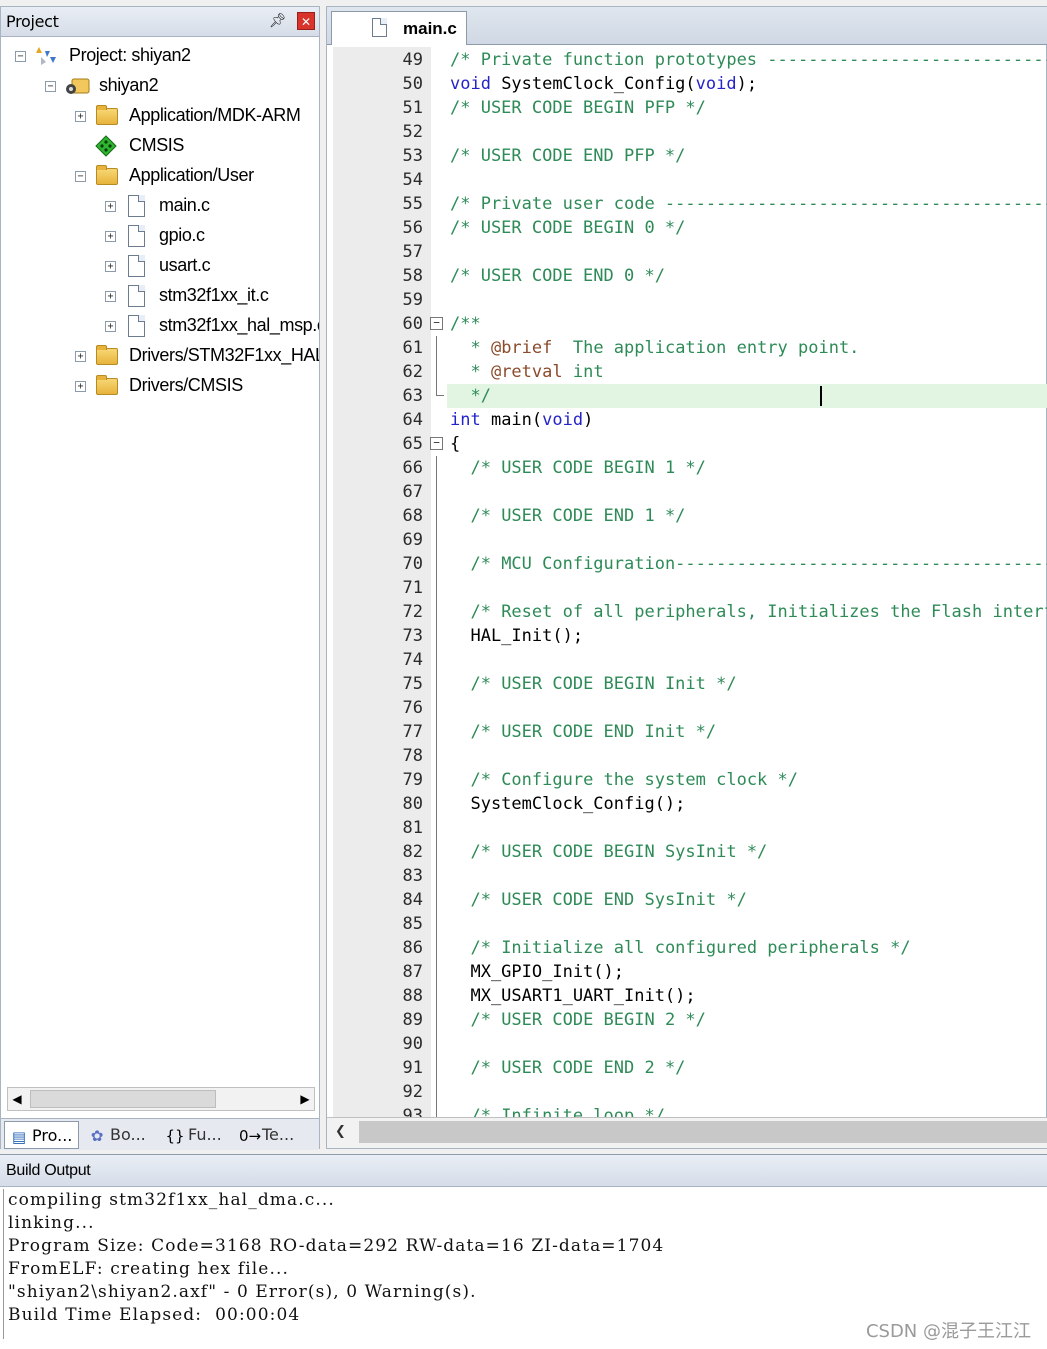 This screenshot has height=1349, width=1047. What do you see at coordinates (687, 276) in the screenshot?
I see `code-line: 58 /* USER CODE END 0 */` at bounding box center [687, 276].